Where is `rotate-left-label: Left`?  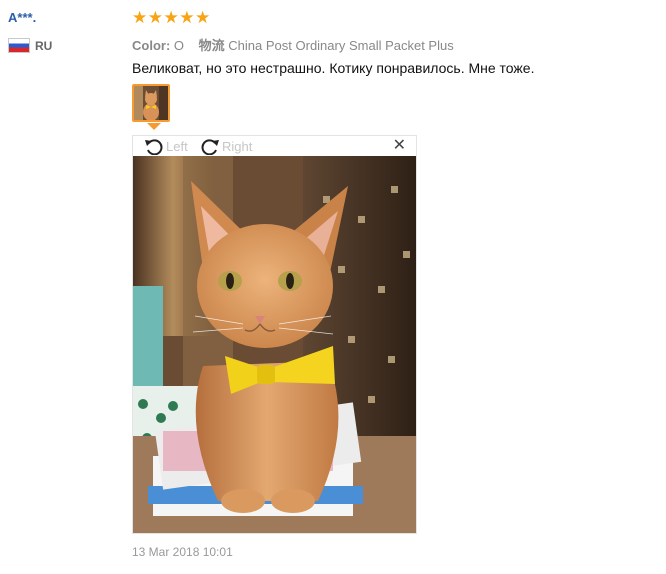 rotate-left-label: Left is located at coordinates (177, 146).